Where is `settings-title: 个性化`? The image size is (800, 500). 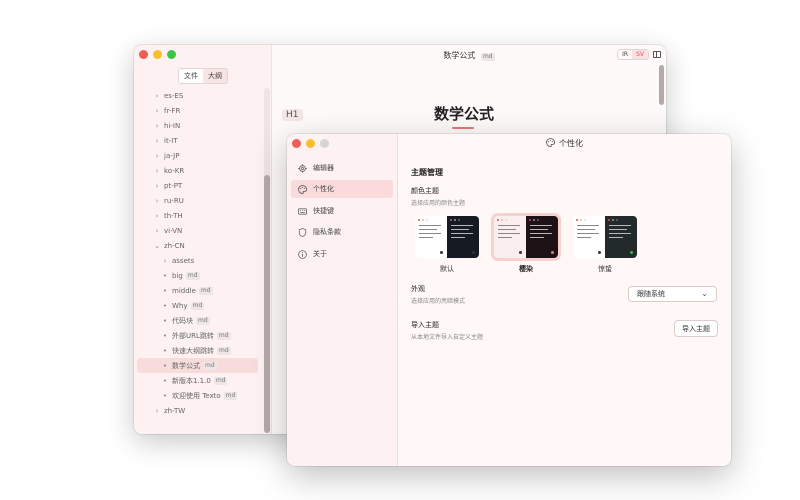
settings-title: 个性化 is located at coordinates (564, 143).